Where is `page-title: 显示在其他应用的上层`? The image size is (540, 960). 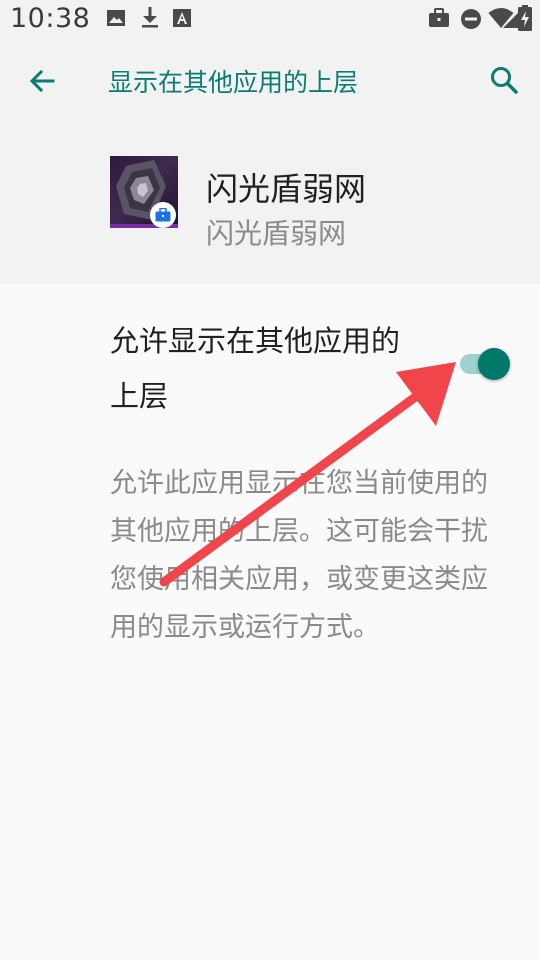
page-title: 显示在其他应用的上层 is located at coordinates (233, 82).